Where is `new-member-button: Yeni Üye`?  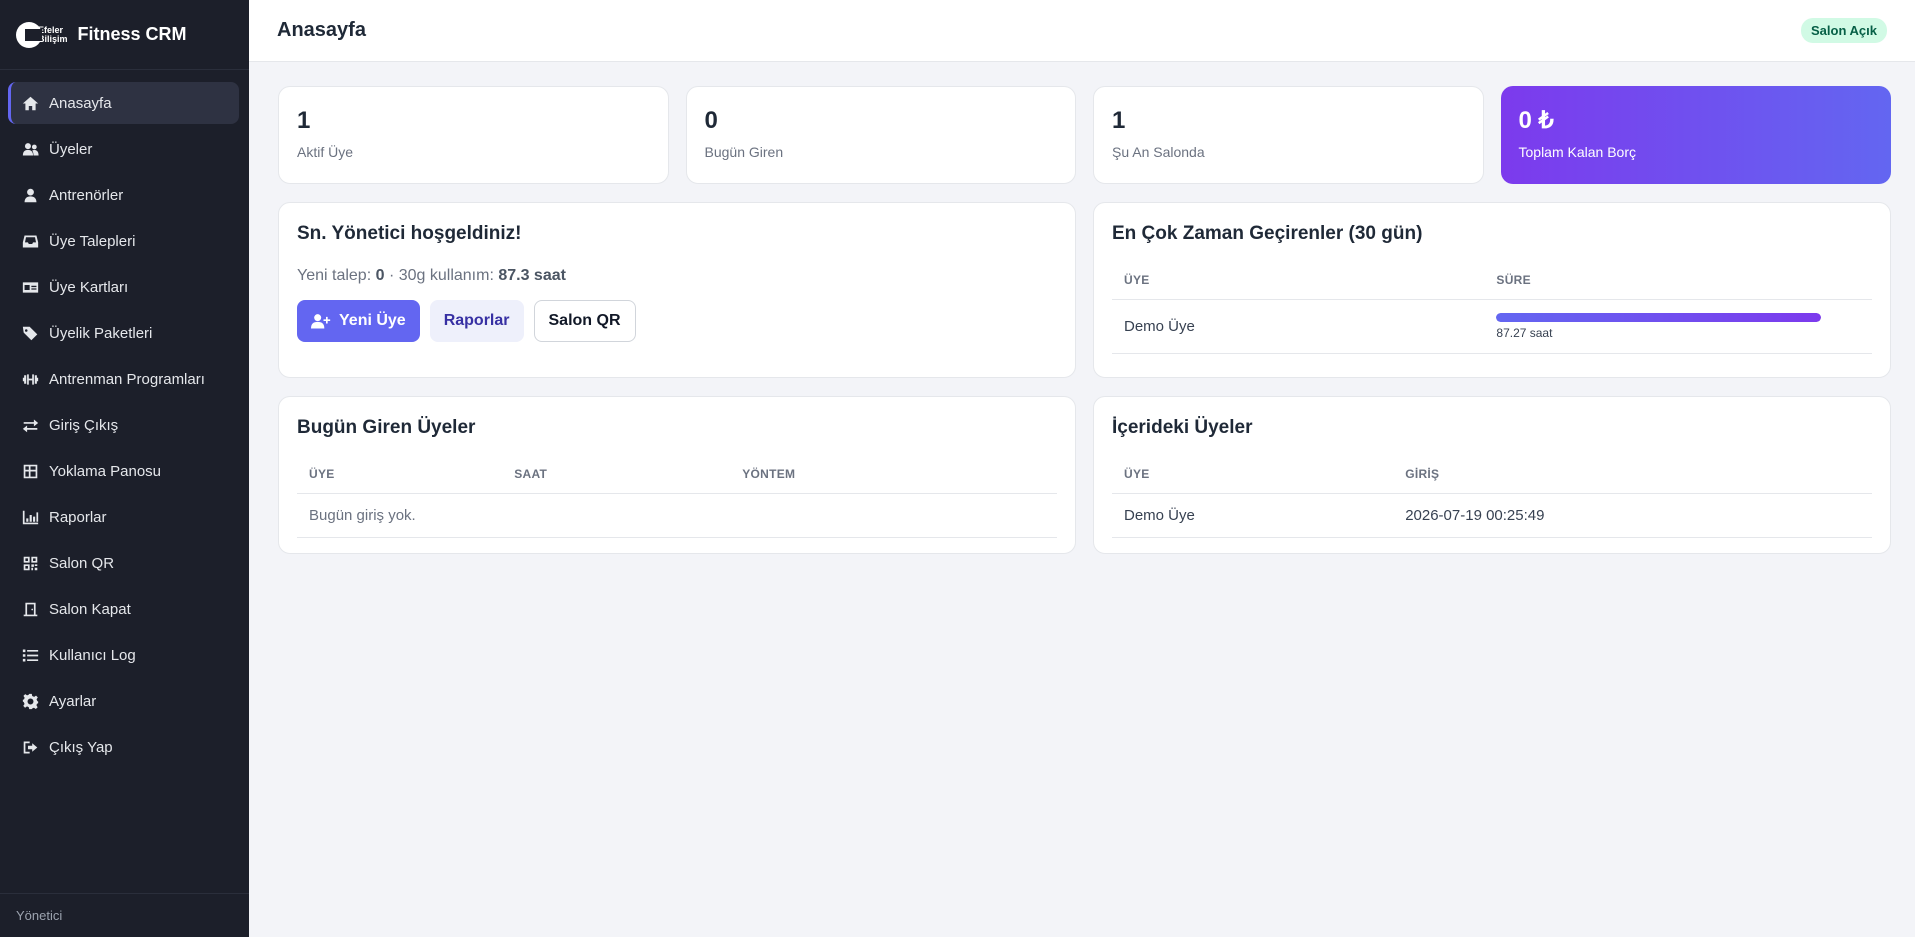 new-member-button: Yeni Üye is located at coordinates (358, 321).